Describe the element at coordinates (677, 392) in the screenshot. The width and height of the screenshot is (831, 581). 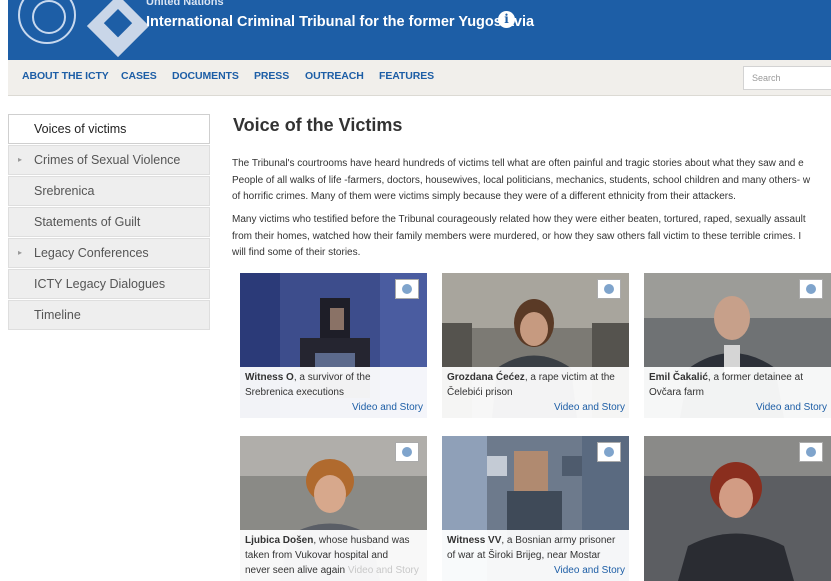
I see `witness-description: Ovčara farm` at that location.